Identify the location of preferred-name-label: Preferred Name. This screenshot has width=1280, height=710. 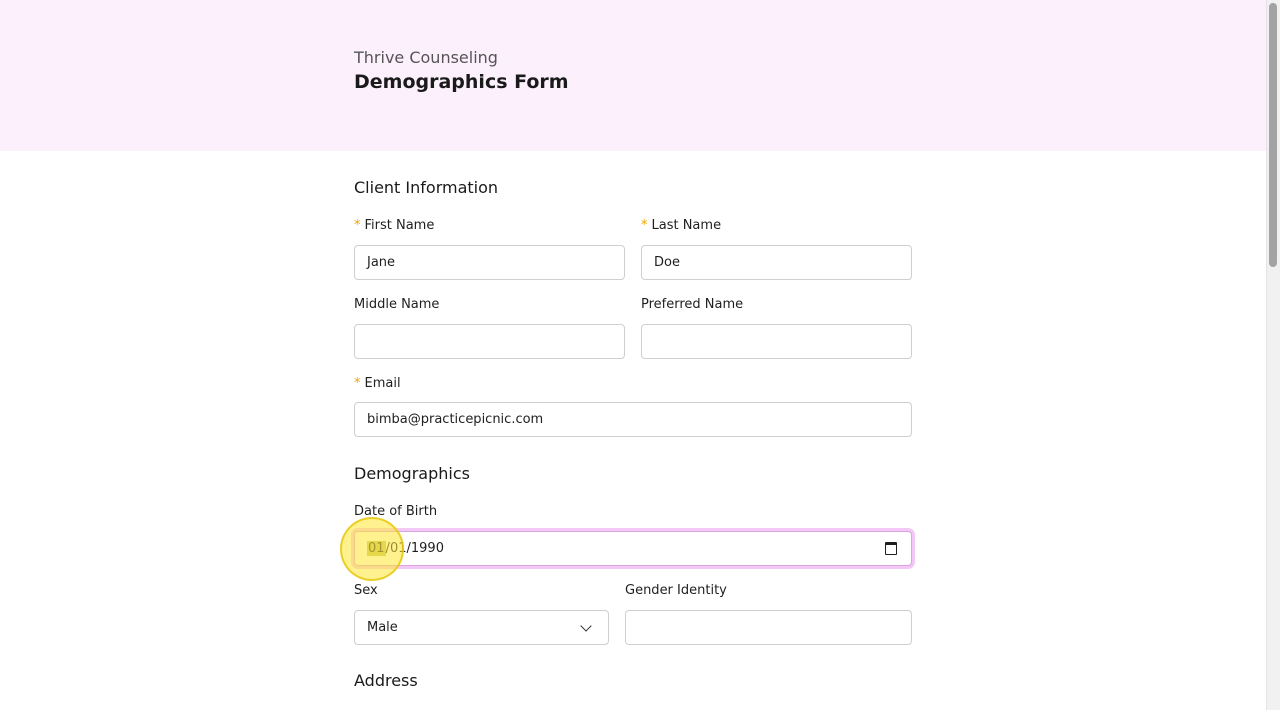
(692, 304).